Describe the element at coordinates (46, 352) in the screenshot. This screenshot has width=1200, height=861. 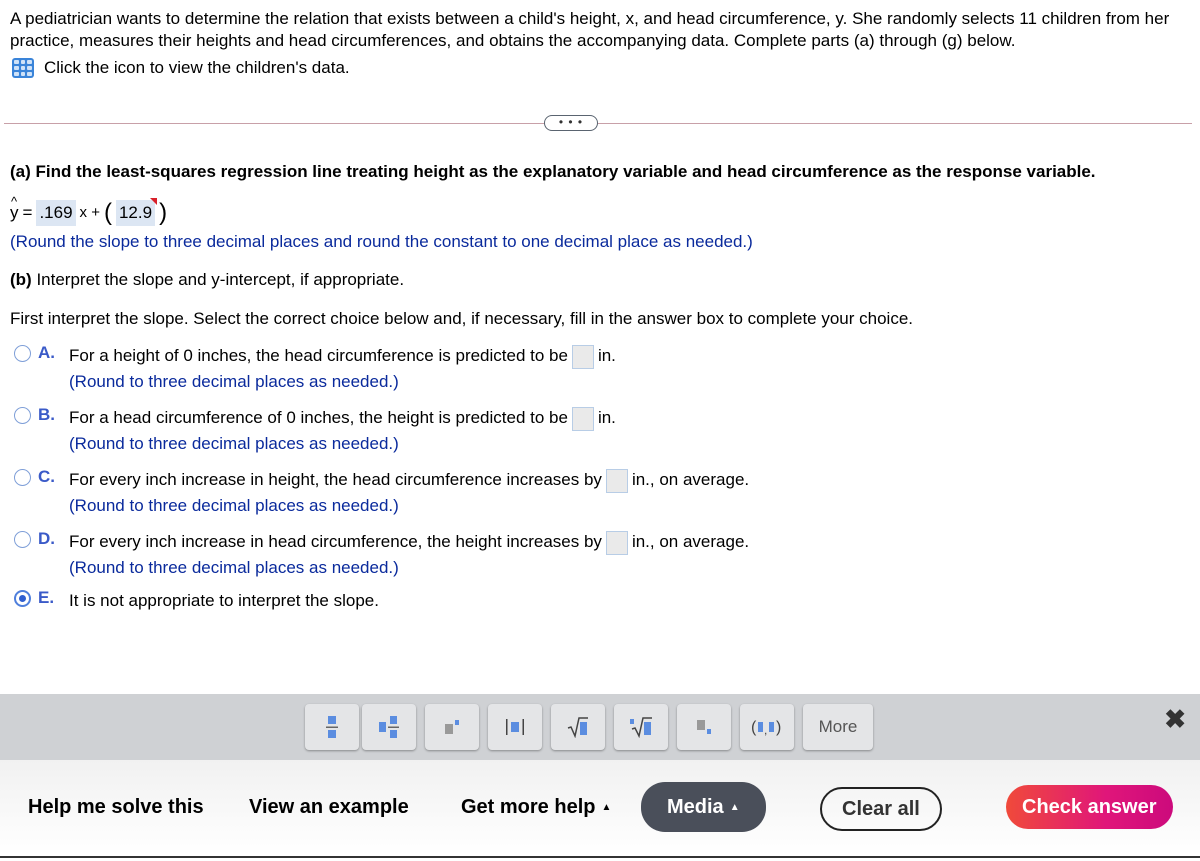
I see `choice-letter: A.` at that location.